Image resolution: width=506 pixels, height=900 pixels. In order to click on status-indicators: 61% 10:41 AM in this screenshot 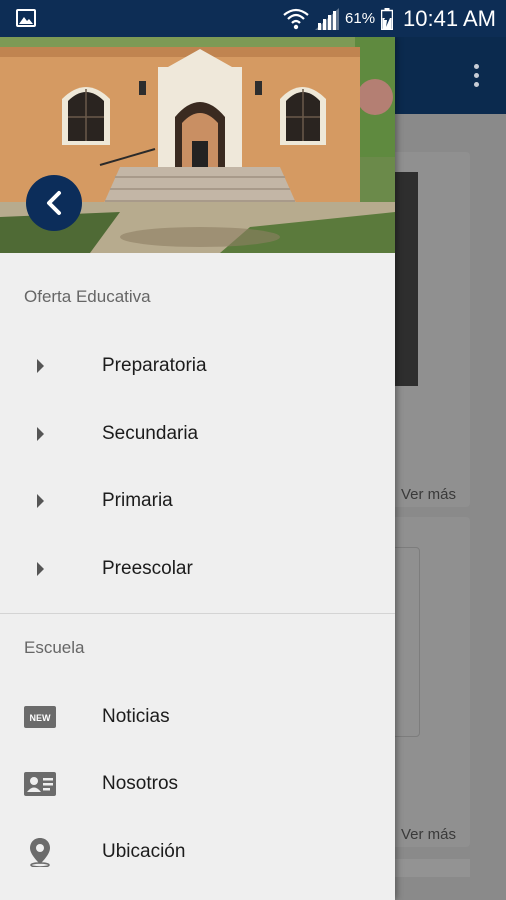, I will do `click(389, 18)`.